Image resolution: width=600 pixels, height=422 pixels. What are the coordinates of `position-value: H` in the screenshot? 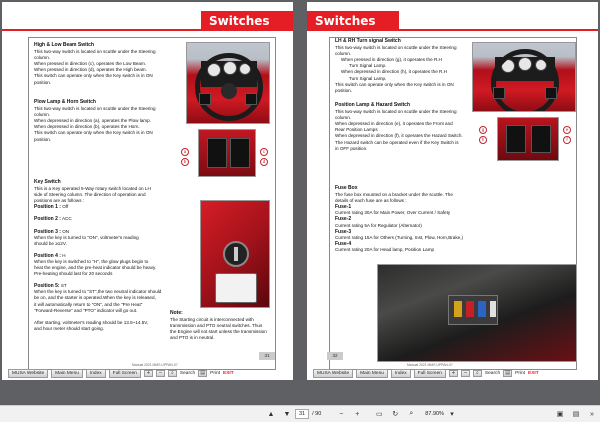 It's located at (63, 255).